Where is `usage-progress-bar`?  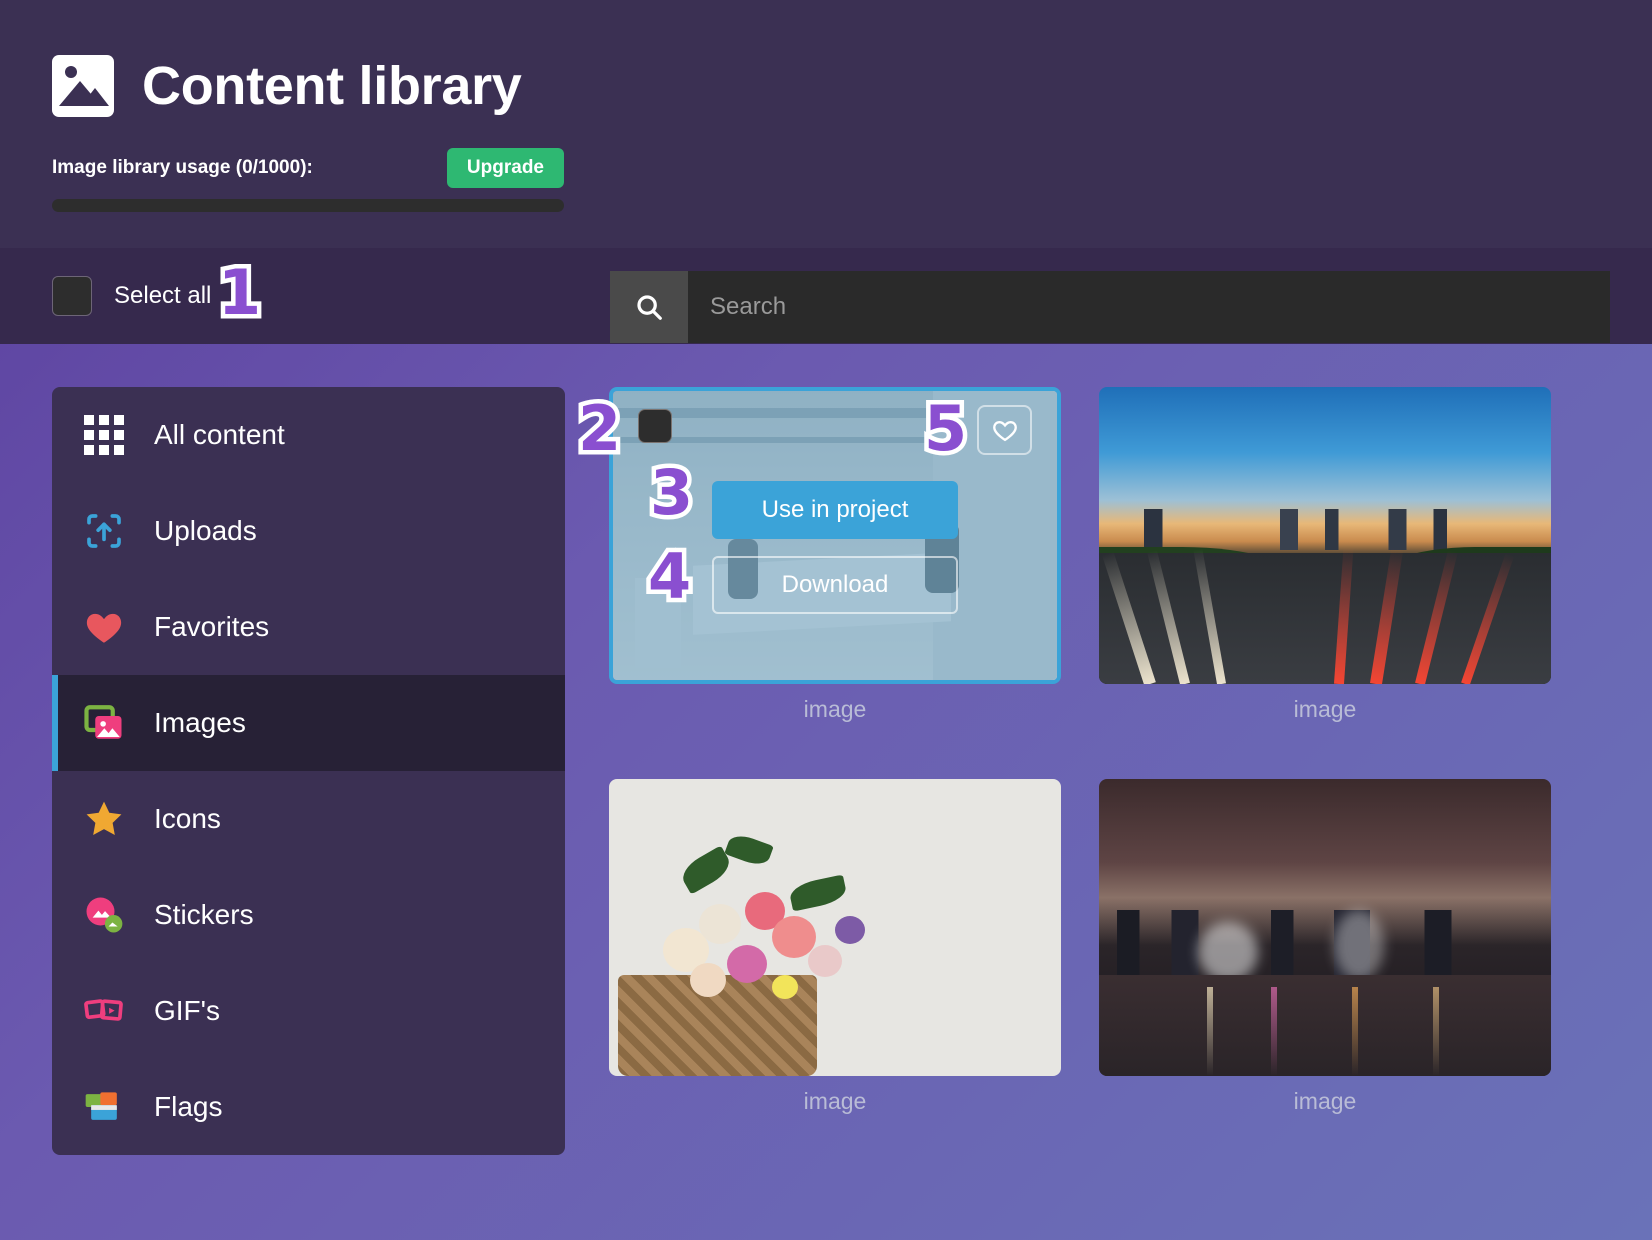 usage-progress-bar is located at coordinates (308, 205).